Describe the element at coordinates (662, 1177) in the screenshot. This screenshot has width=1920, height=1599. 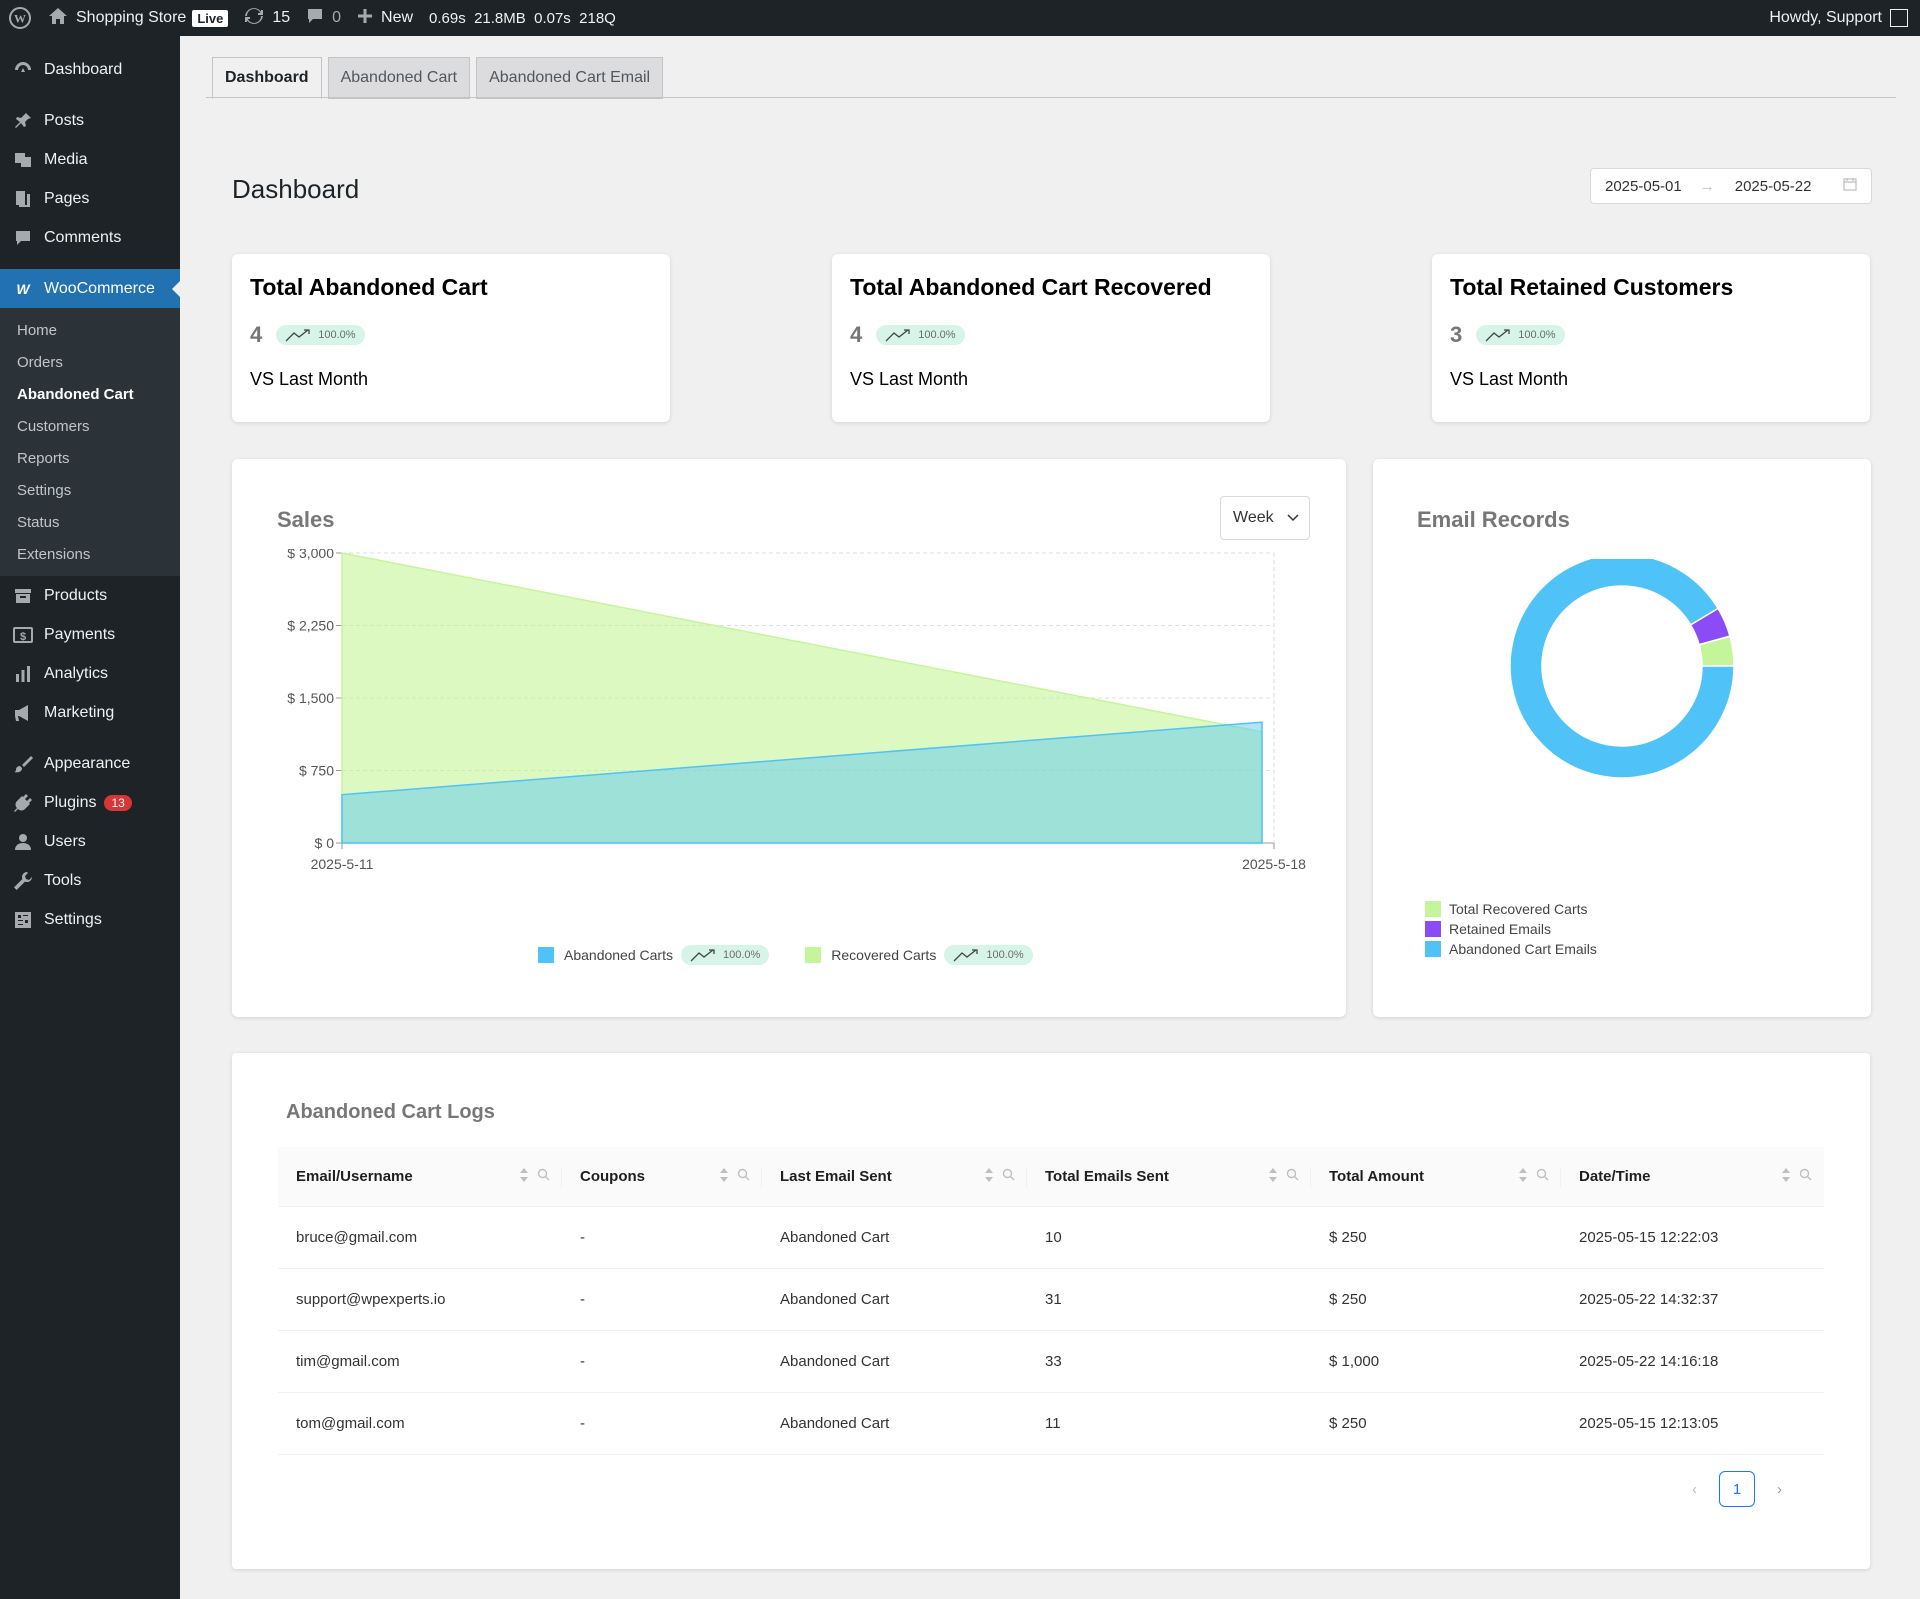
I see `column-header: Coupons` at that location.